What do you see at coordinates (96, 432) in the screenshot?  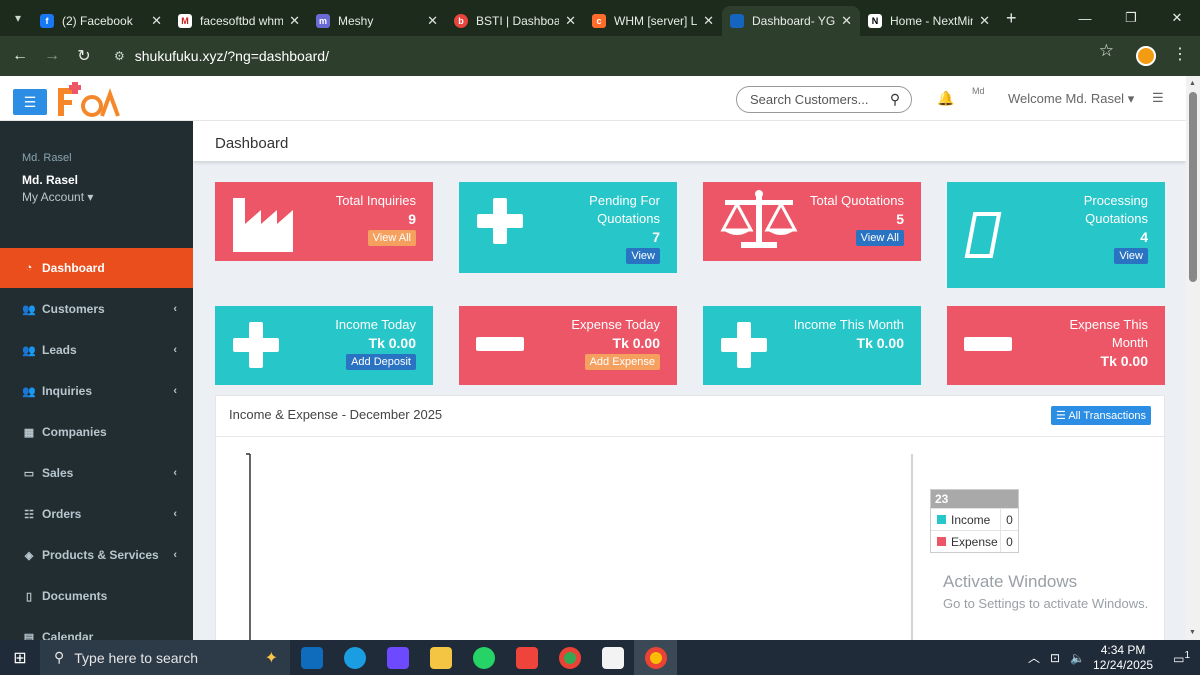 I see `sidebar-item-companies: ▦ Companies` at bounding box center [96, 432].